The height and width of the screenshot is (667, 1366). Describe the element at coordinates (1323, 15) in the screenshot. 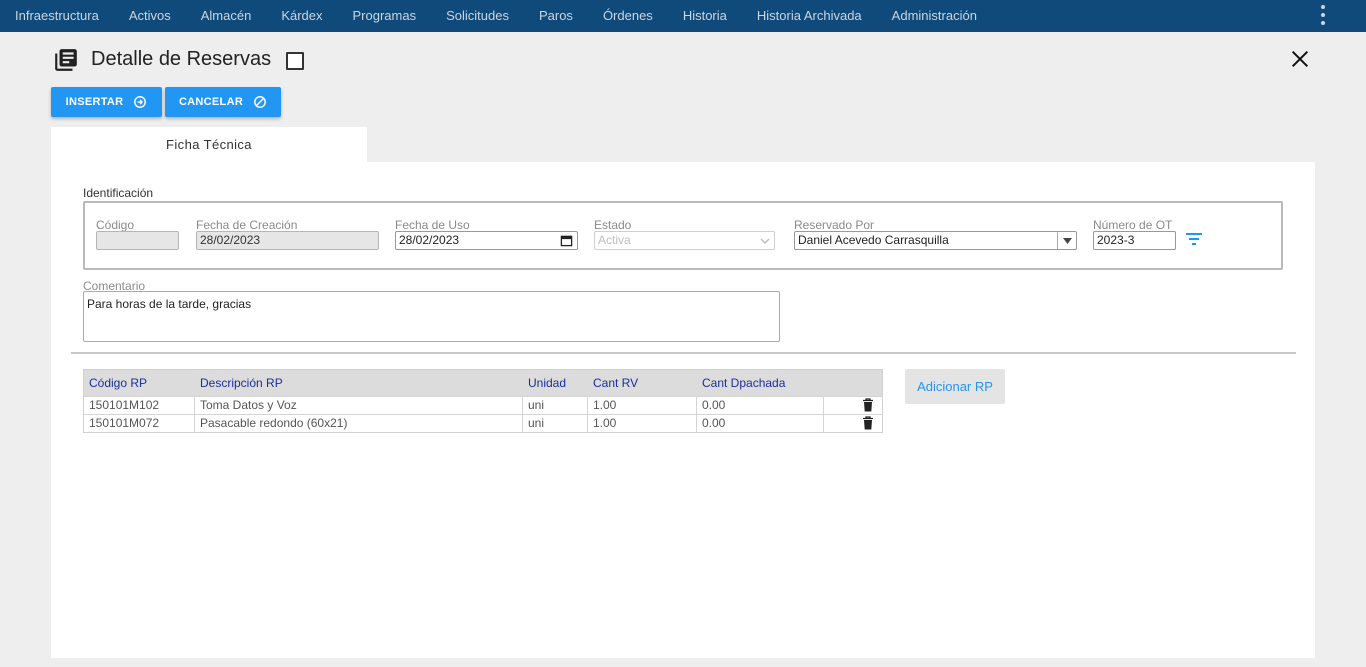

I see `more-vert-icon` at that location.